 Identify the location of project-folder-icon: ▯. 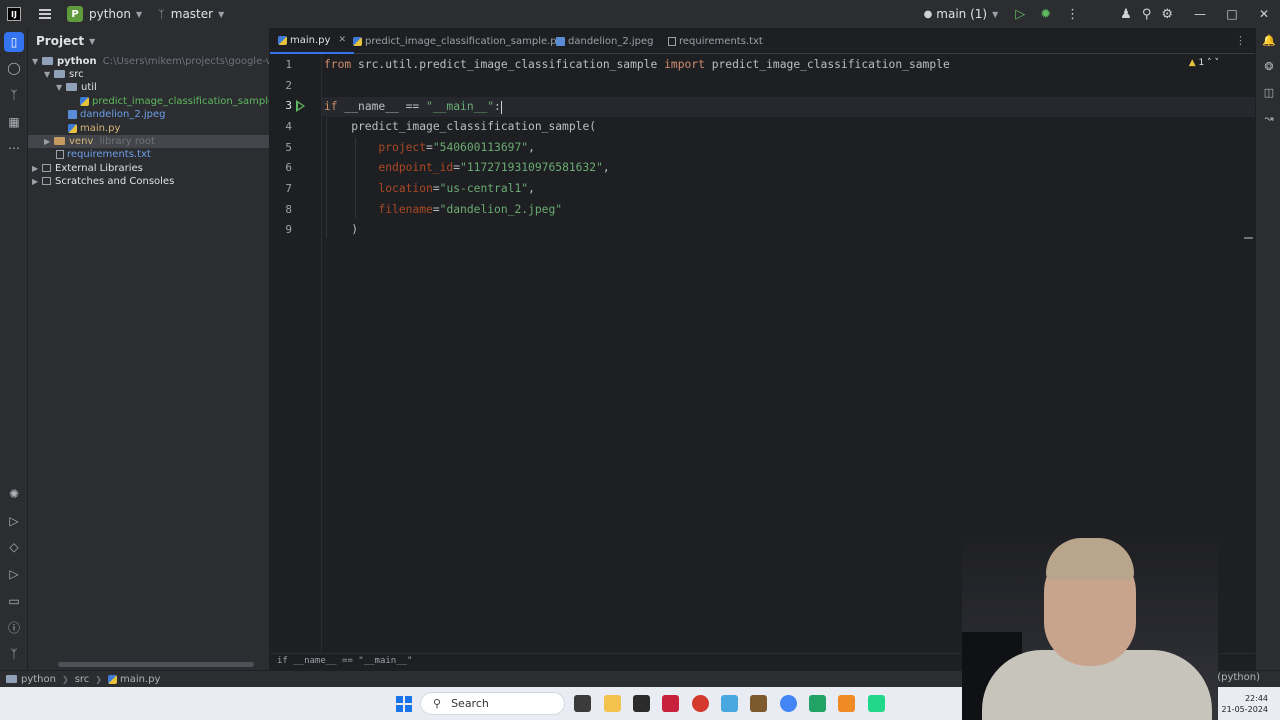
(14, 42).